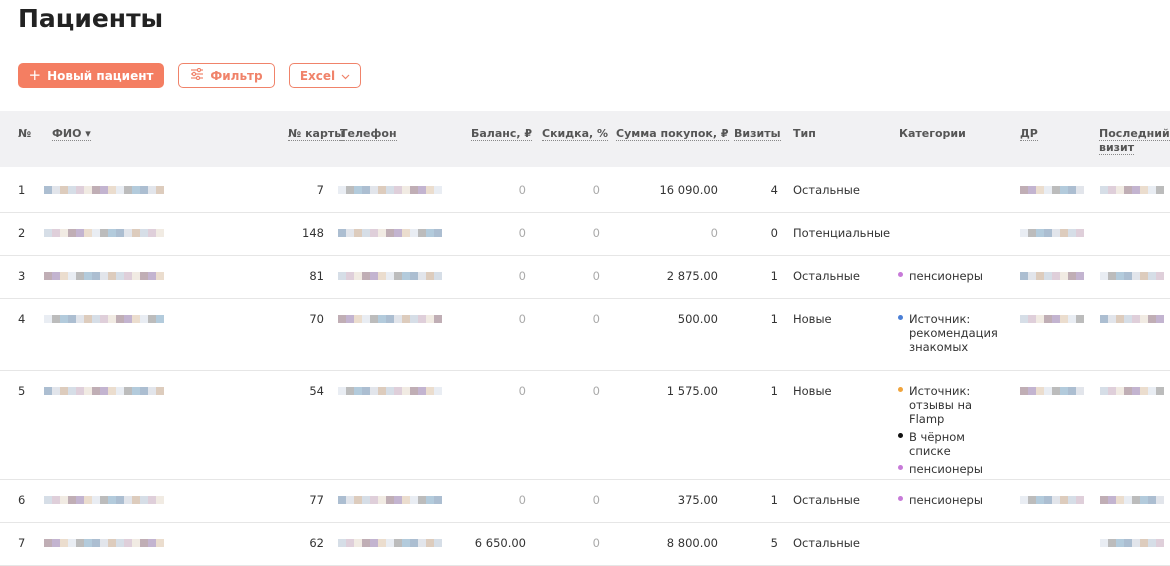 The height and width of the screenshot is (566, 1170). What do you see at coordinates (22, 190) in the screenshot?
I see `row-number: 1` at bounding box center [22, 190].